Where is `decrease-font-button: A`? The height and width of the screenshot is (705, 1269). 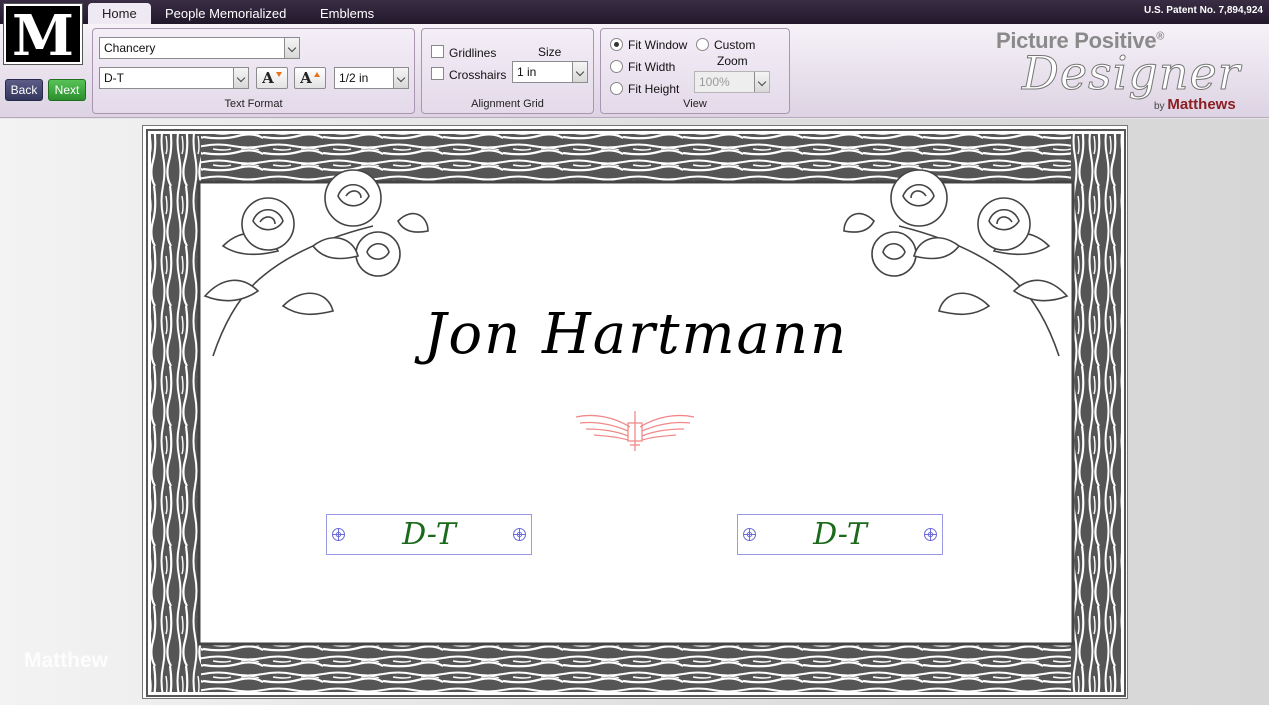 decrease-font-button: A is located at coordinates (272, 78).